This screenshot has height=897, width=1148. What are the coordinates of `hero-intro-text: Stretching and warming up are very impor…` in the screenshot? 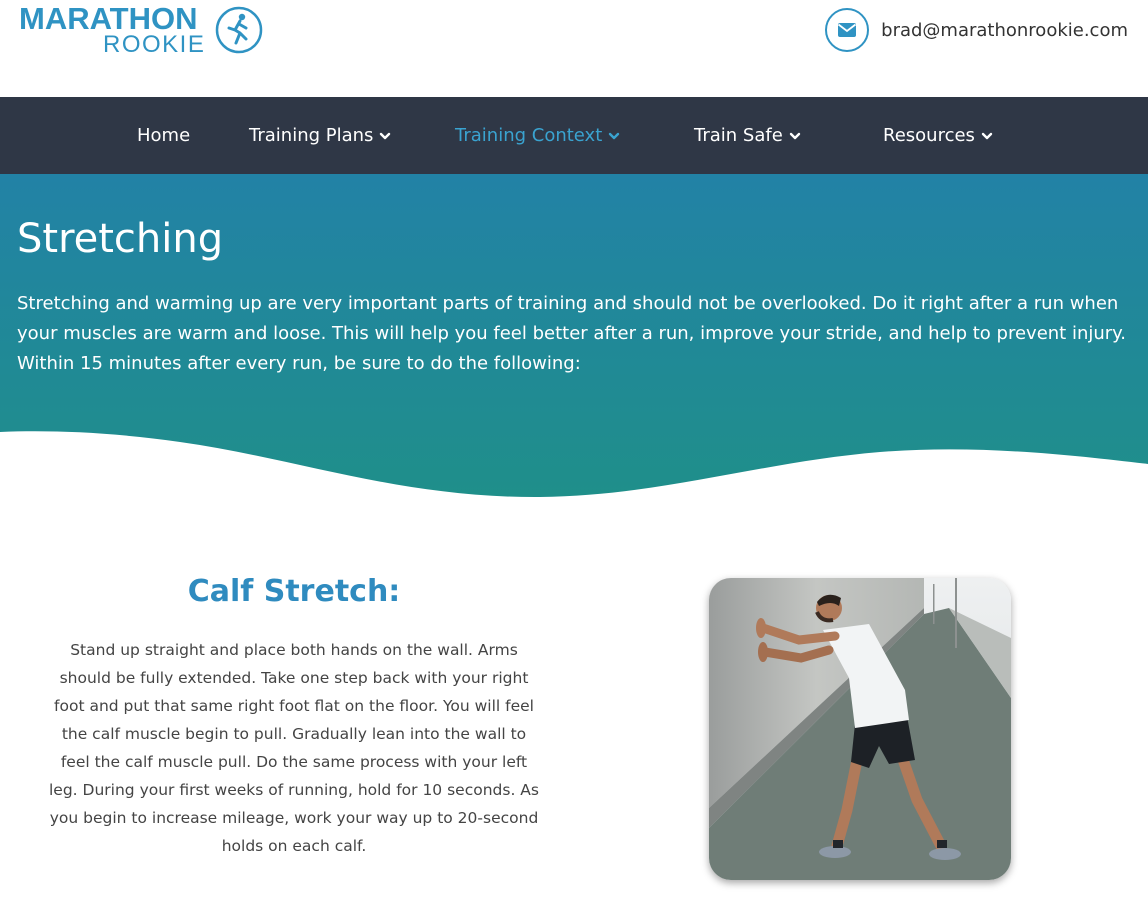 It's located at (571, 333).